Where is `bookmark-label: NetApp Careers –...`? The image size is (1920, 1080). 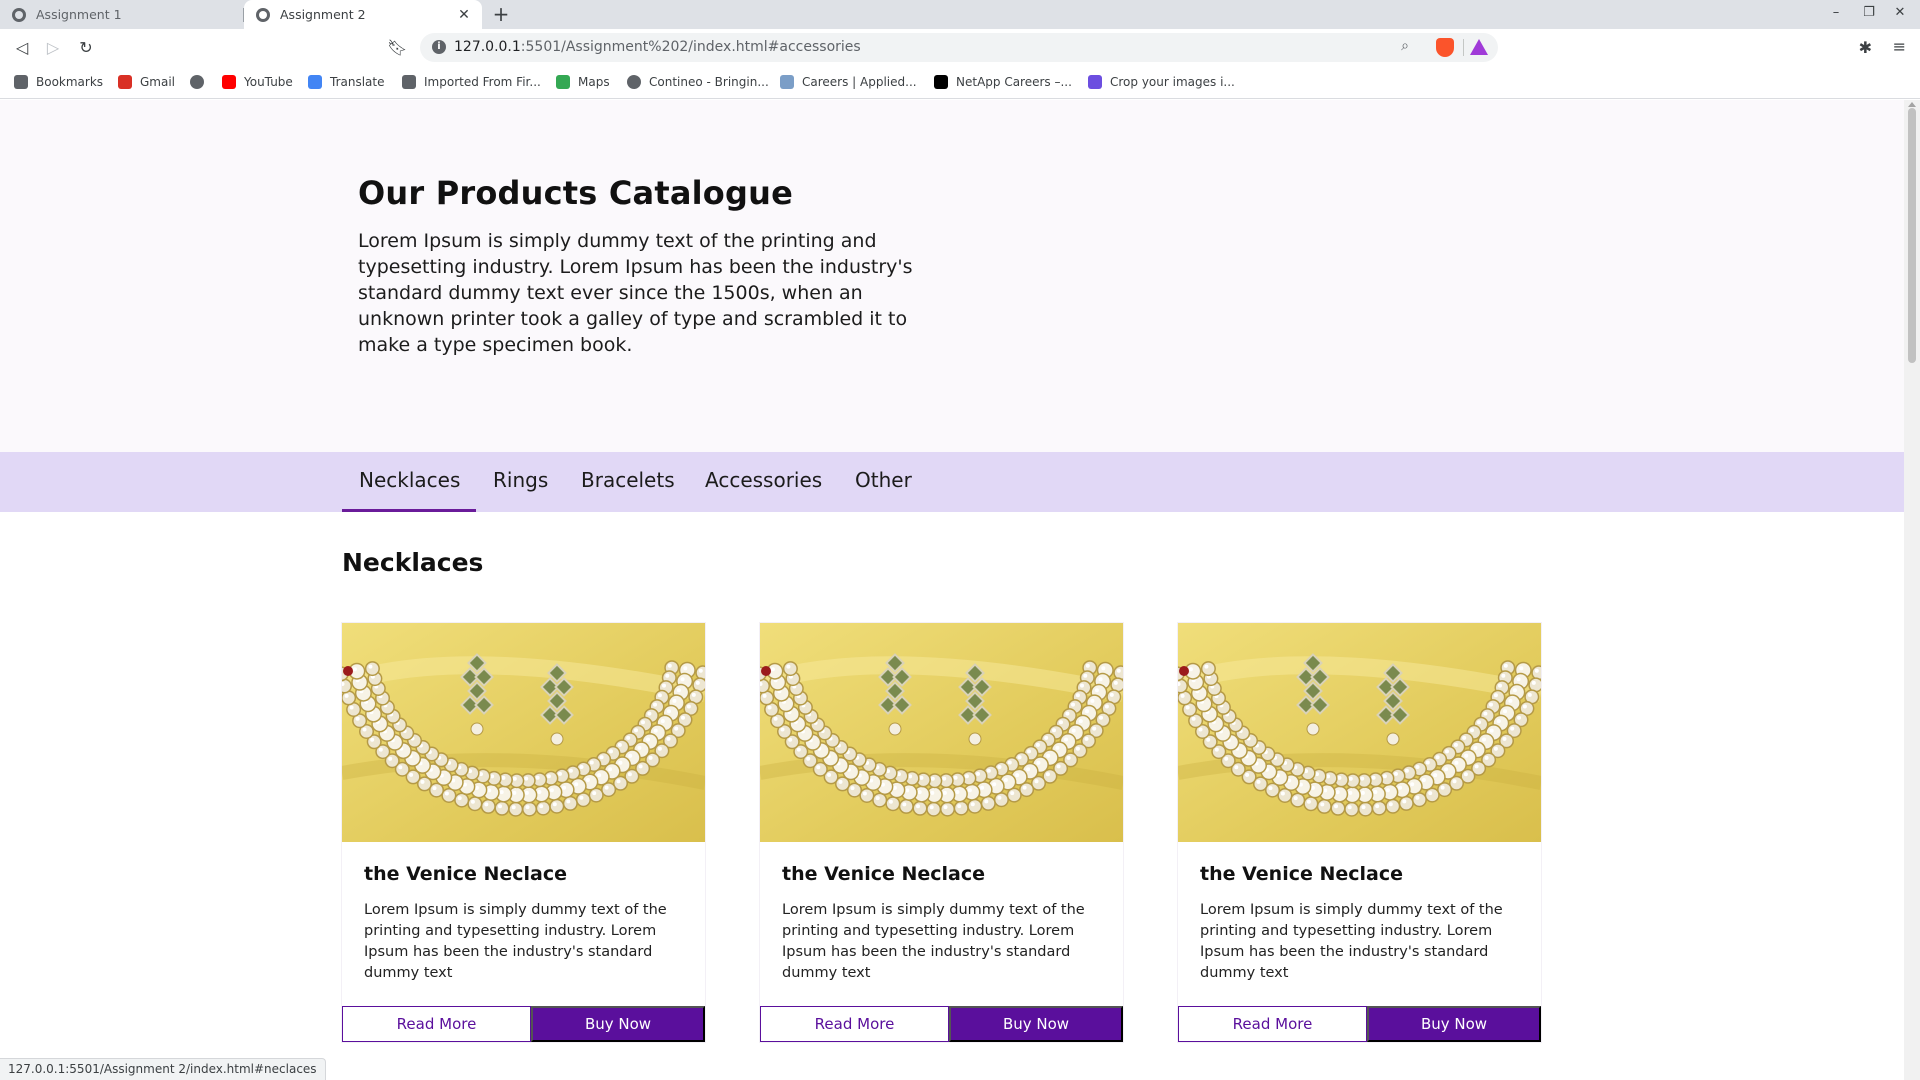 bookmark-label: NetApp Careers –... is located at coordinates (1014, 82).